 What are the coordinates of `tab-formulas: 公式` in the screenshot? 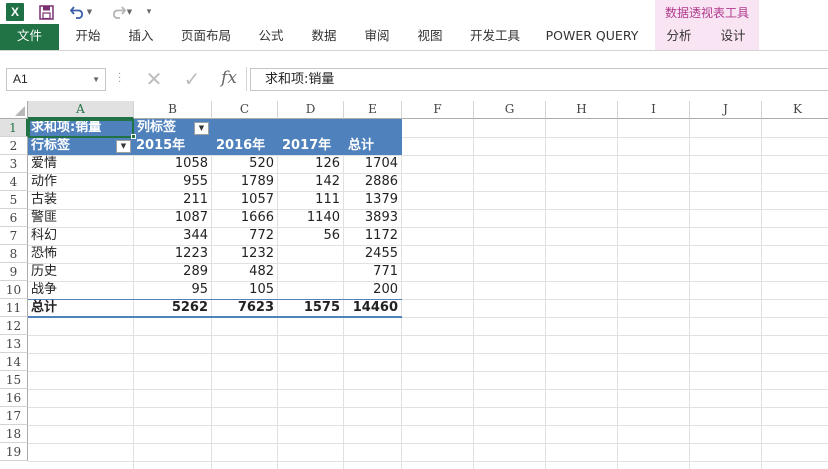 It's located at (271, 37).